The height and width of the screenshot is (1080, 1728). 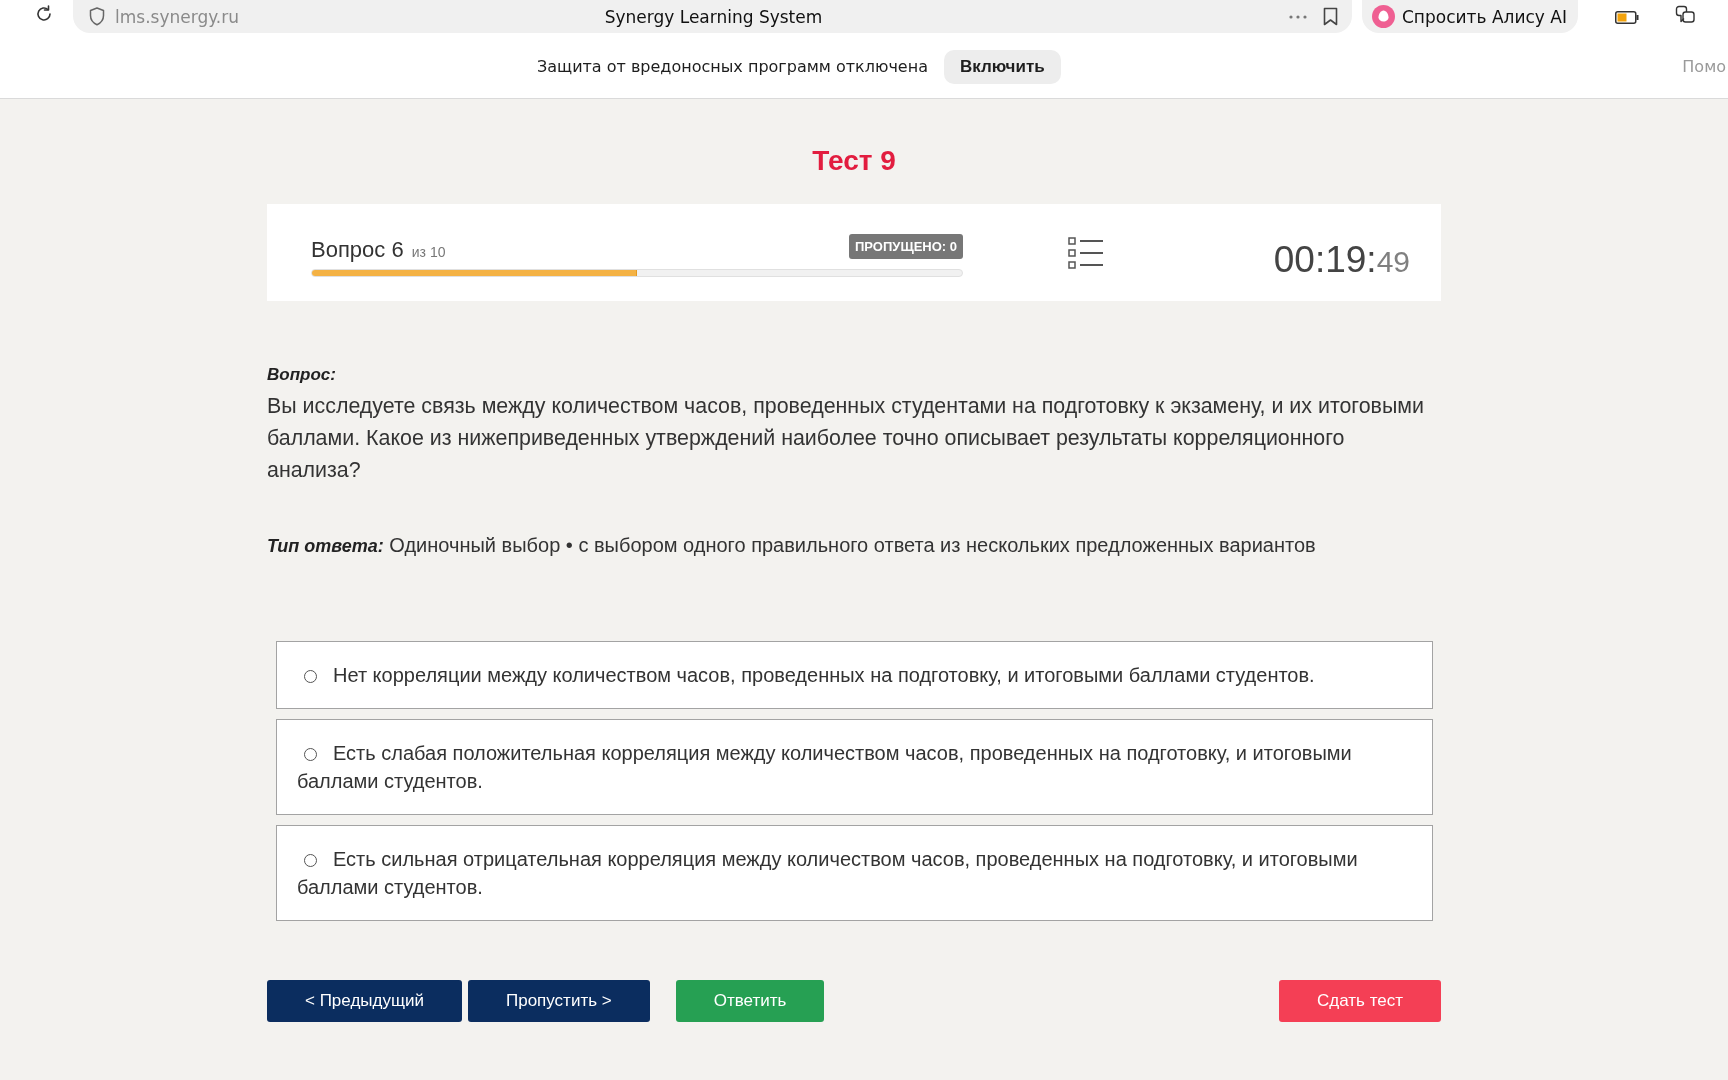 I want to click on more-icon, so click(x=1298, y=16).